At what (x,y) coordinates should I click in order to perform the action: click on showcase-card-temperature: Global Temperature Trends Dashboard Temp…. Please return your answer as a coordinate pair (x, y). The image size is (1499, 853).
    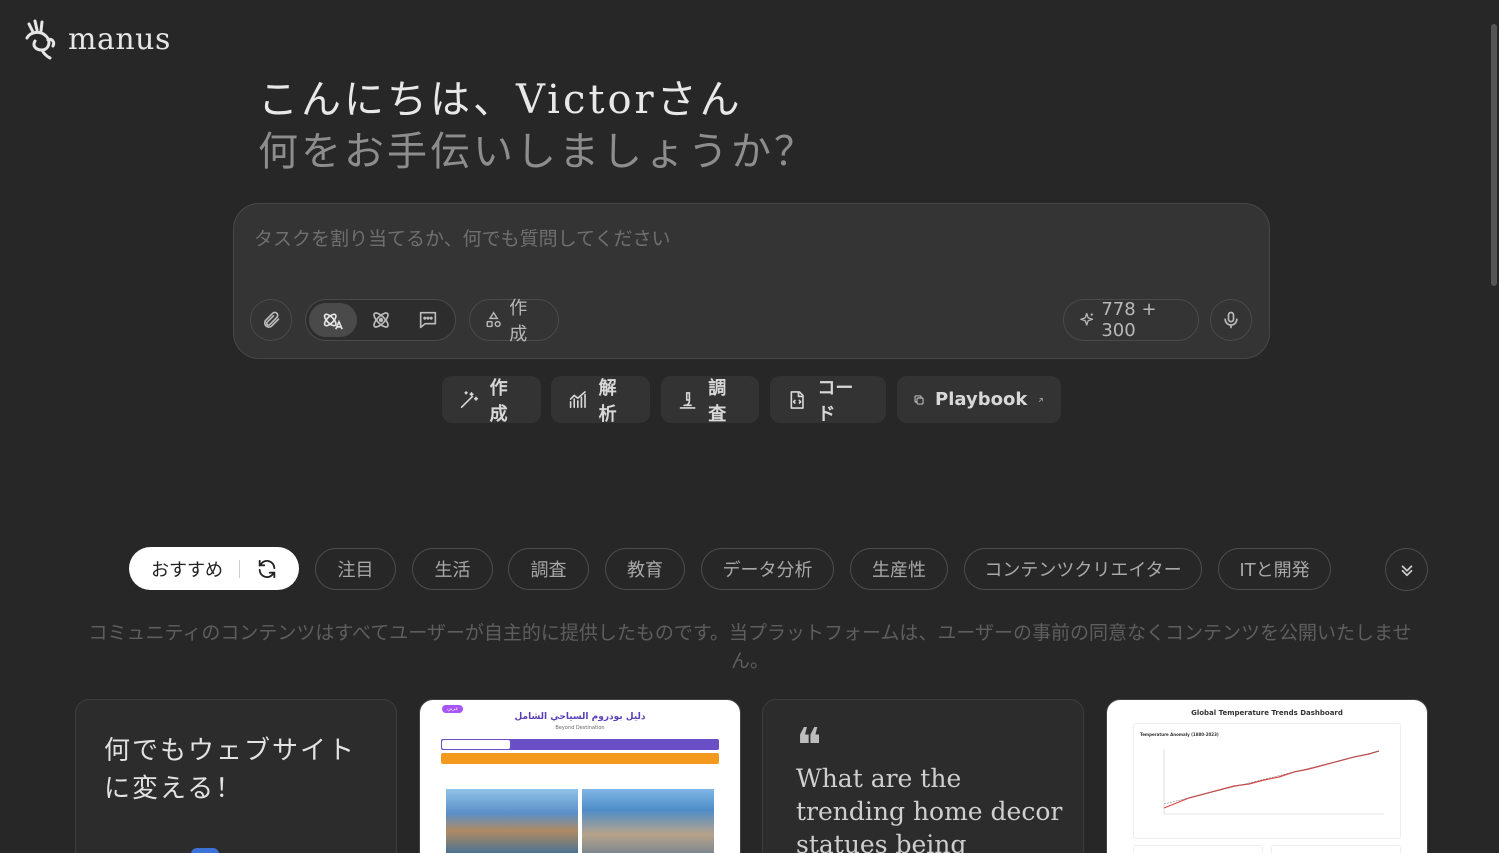
    Looking at the image, I should click on (1267, 776).